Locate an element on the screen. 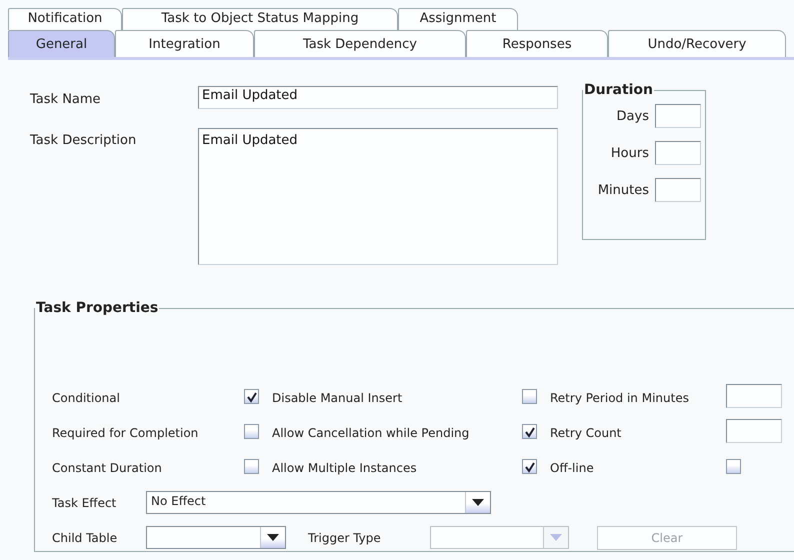 The height and width of the screenshot is (560, 794). field-label: Minutes is located at coordinates (623, 190).